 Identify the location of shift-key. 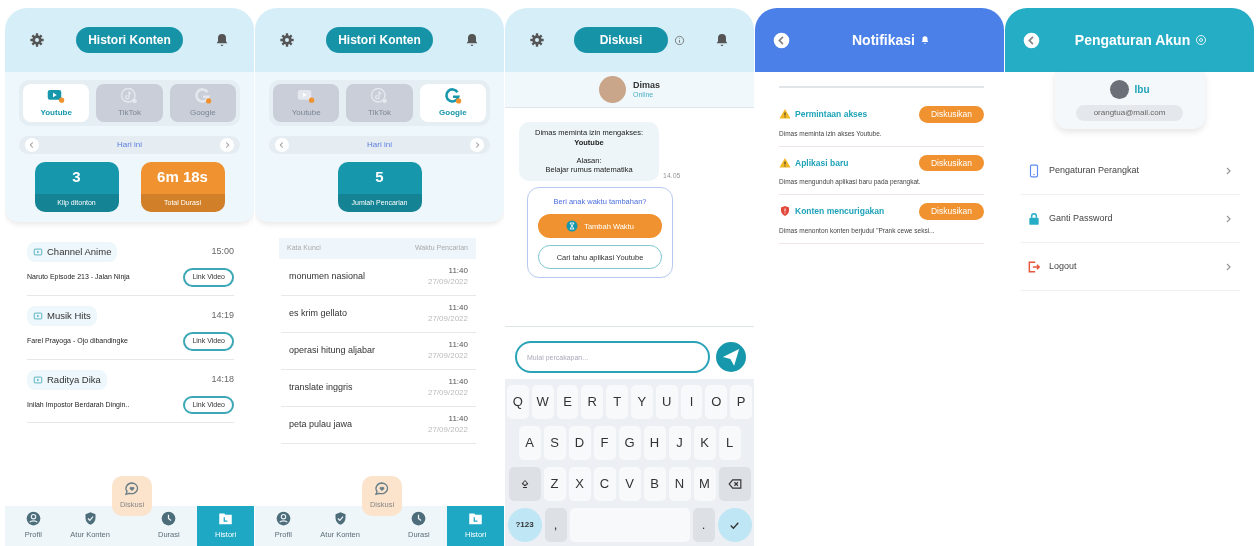
(524, 484).